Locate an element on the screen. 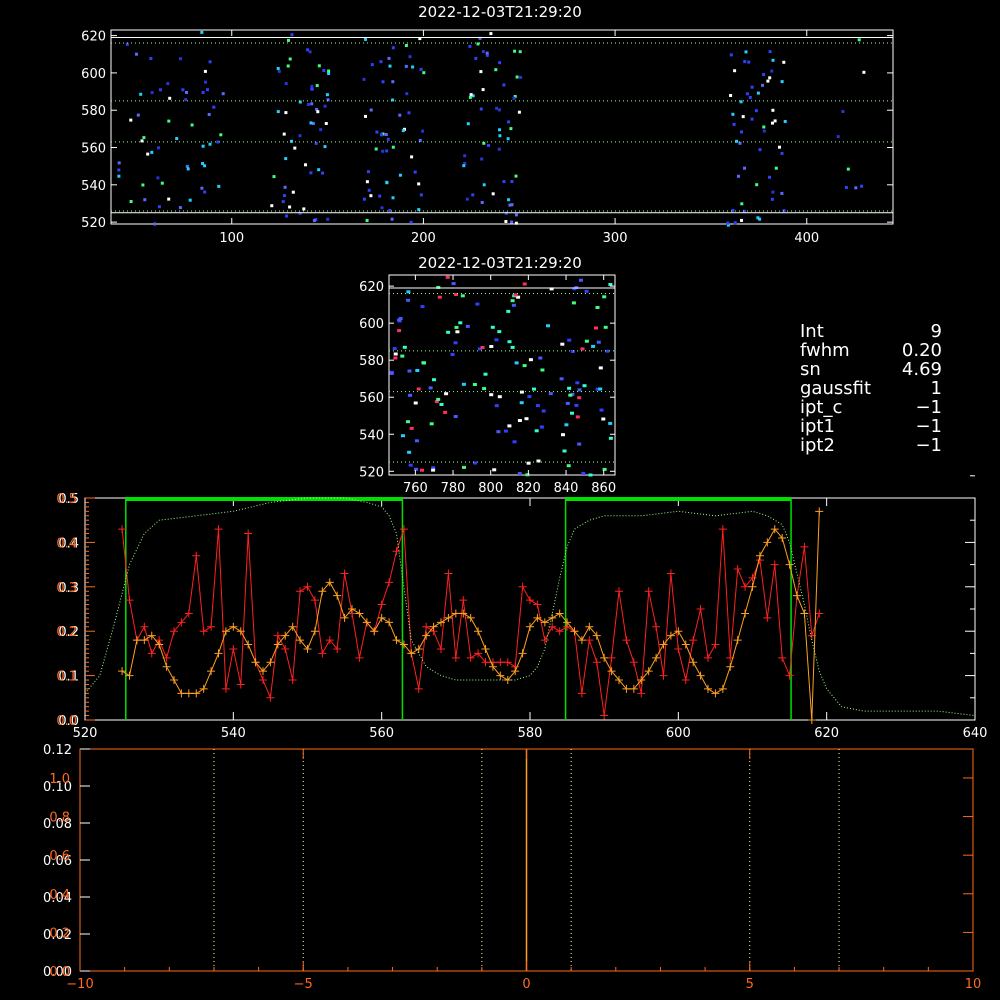 Image resolution: width=1000 pixels, height=1000 pixels. histogram-x-tick-label: 0 is located at coordinates (526, 984).